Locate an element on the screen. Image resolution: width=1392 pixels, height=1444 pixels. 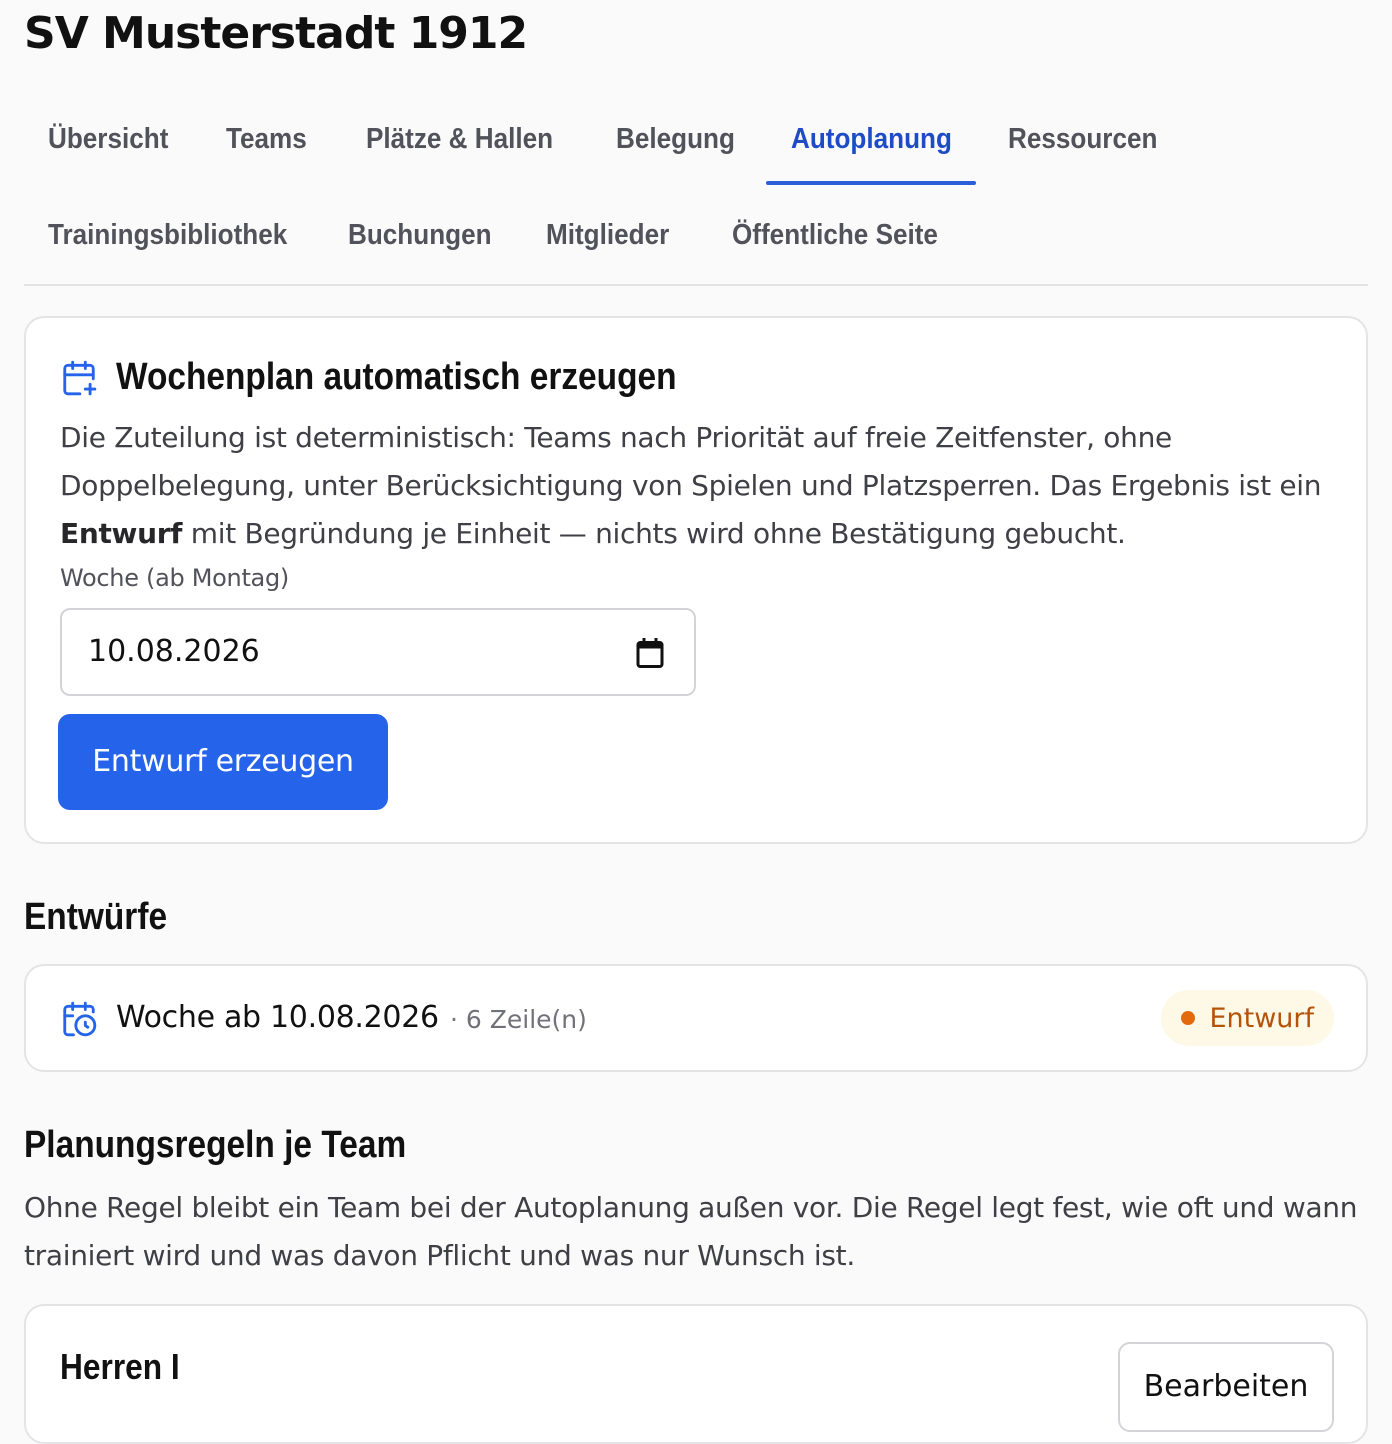
tab-teams: Teams is located at coordinates (266, 139).